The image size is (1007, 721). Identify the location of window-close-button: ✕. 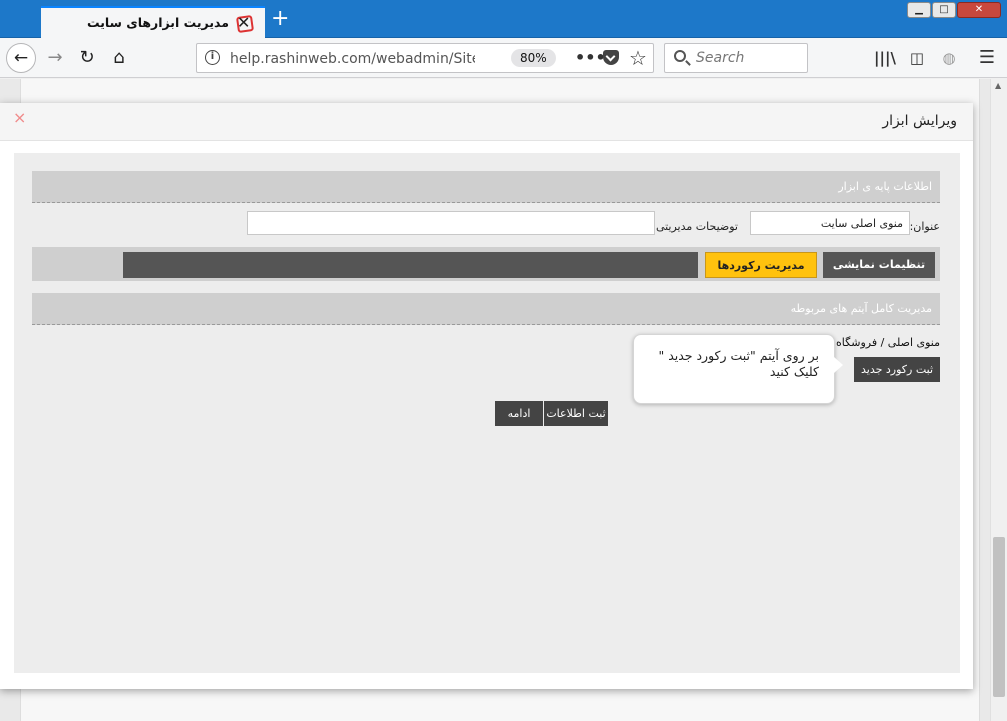
(979, 10).